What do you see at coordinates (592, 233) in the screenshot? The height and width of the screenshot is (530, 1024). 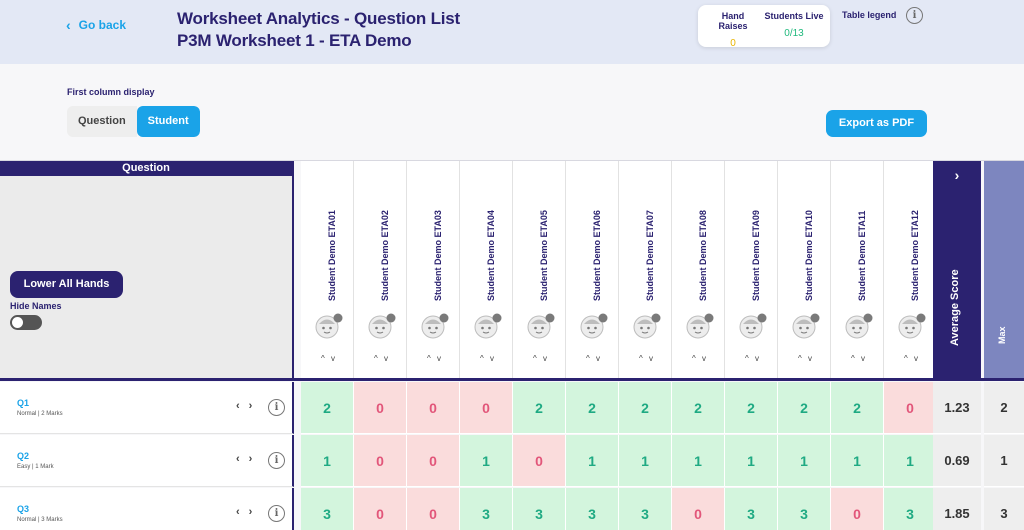 I see `student-name: Student Demo ETA06` at bounding box center [592, 233].